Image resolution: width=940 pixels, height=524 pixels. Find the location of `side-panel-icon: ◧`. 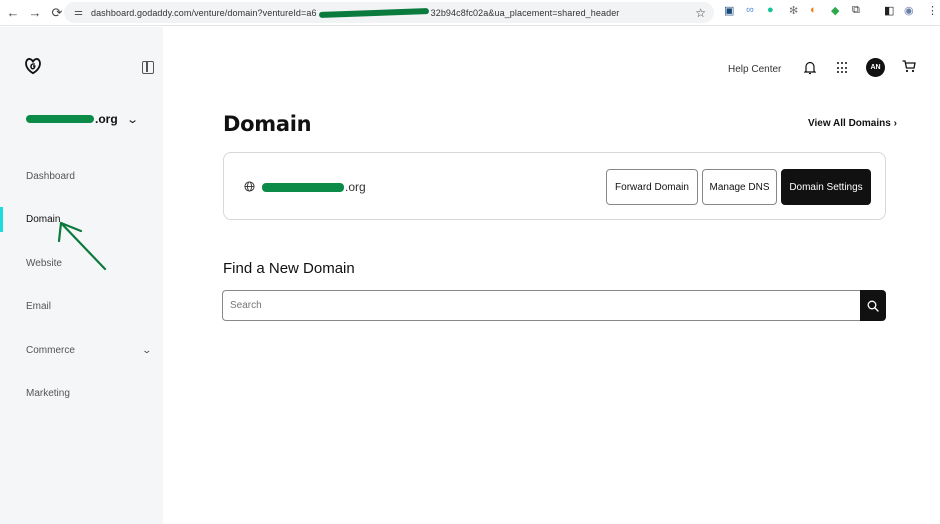

side-panel-icon: ◧ is located at coordinates (889, 10).